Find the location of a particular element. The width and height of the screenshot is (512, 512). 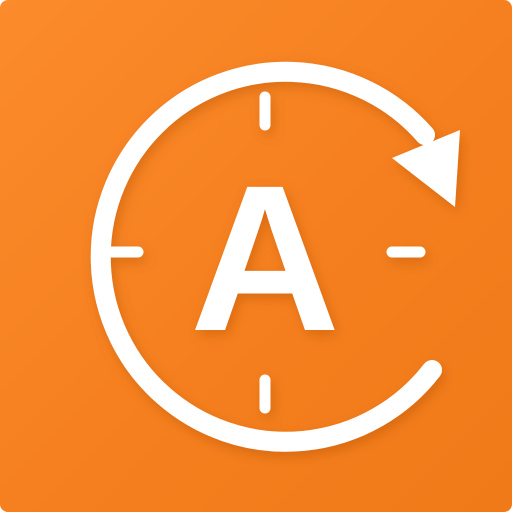

auto-letter: A is located at coordinates (265, 259).